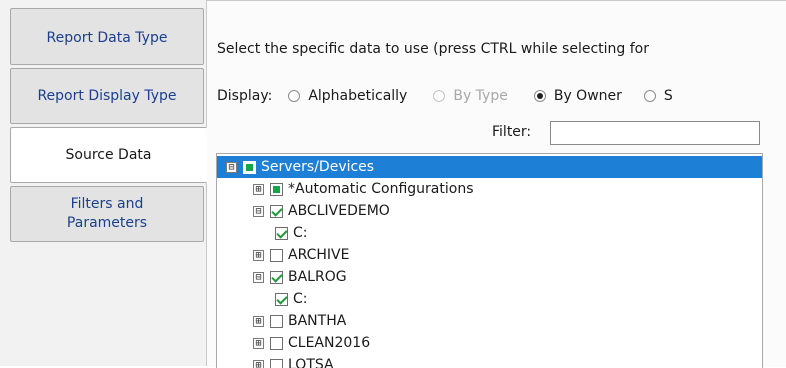 The height and width of the screenshot is (368, 786). I want to click on tree-node-label: Servers/Devices, so click(317, 167).